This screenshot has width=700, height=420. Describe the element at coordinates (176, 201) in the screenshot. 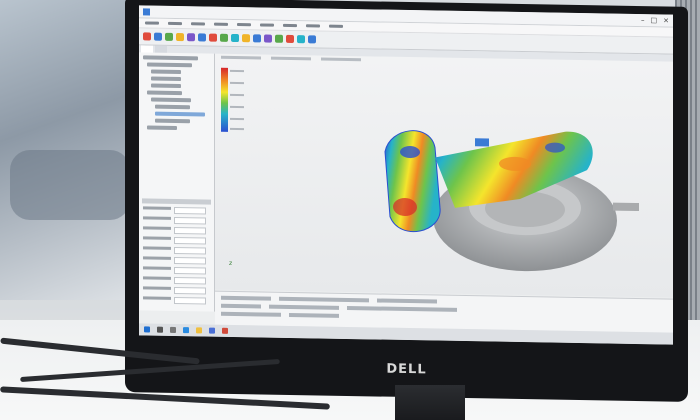

I see `properties-header` at that location.